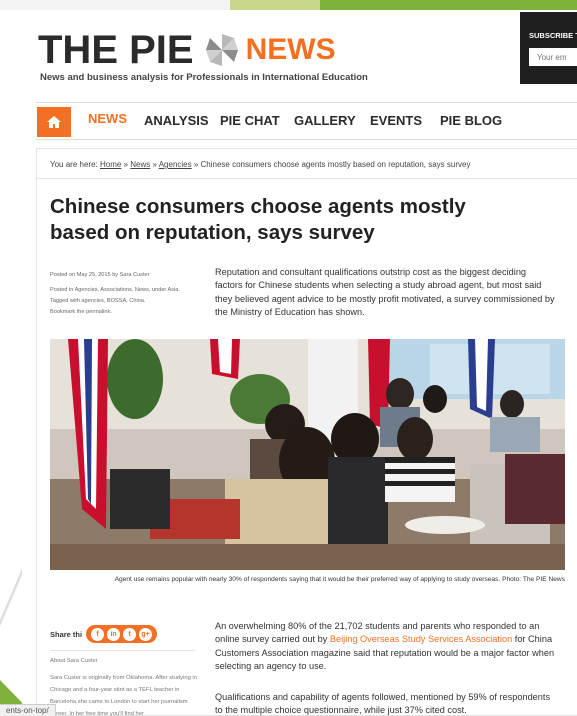 This screenshot has width=577, height=716. What do you see at coordinates (146, 634) in the screenshot?
I see `google-plus-icon: g+` at bounding box center [146, 634].